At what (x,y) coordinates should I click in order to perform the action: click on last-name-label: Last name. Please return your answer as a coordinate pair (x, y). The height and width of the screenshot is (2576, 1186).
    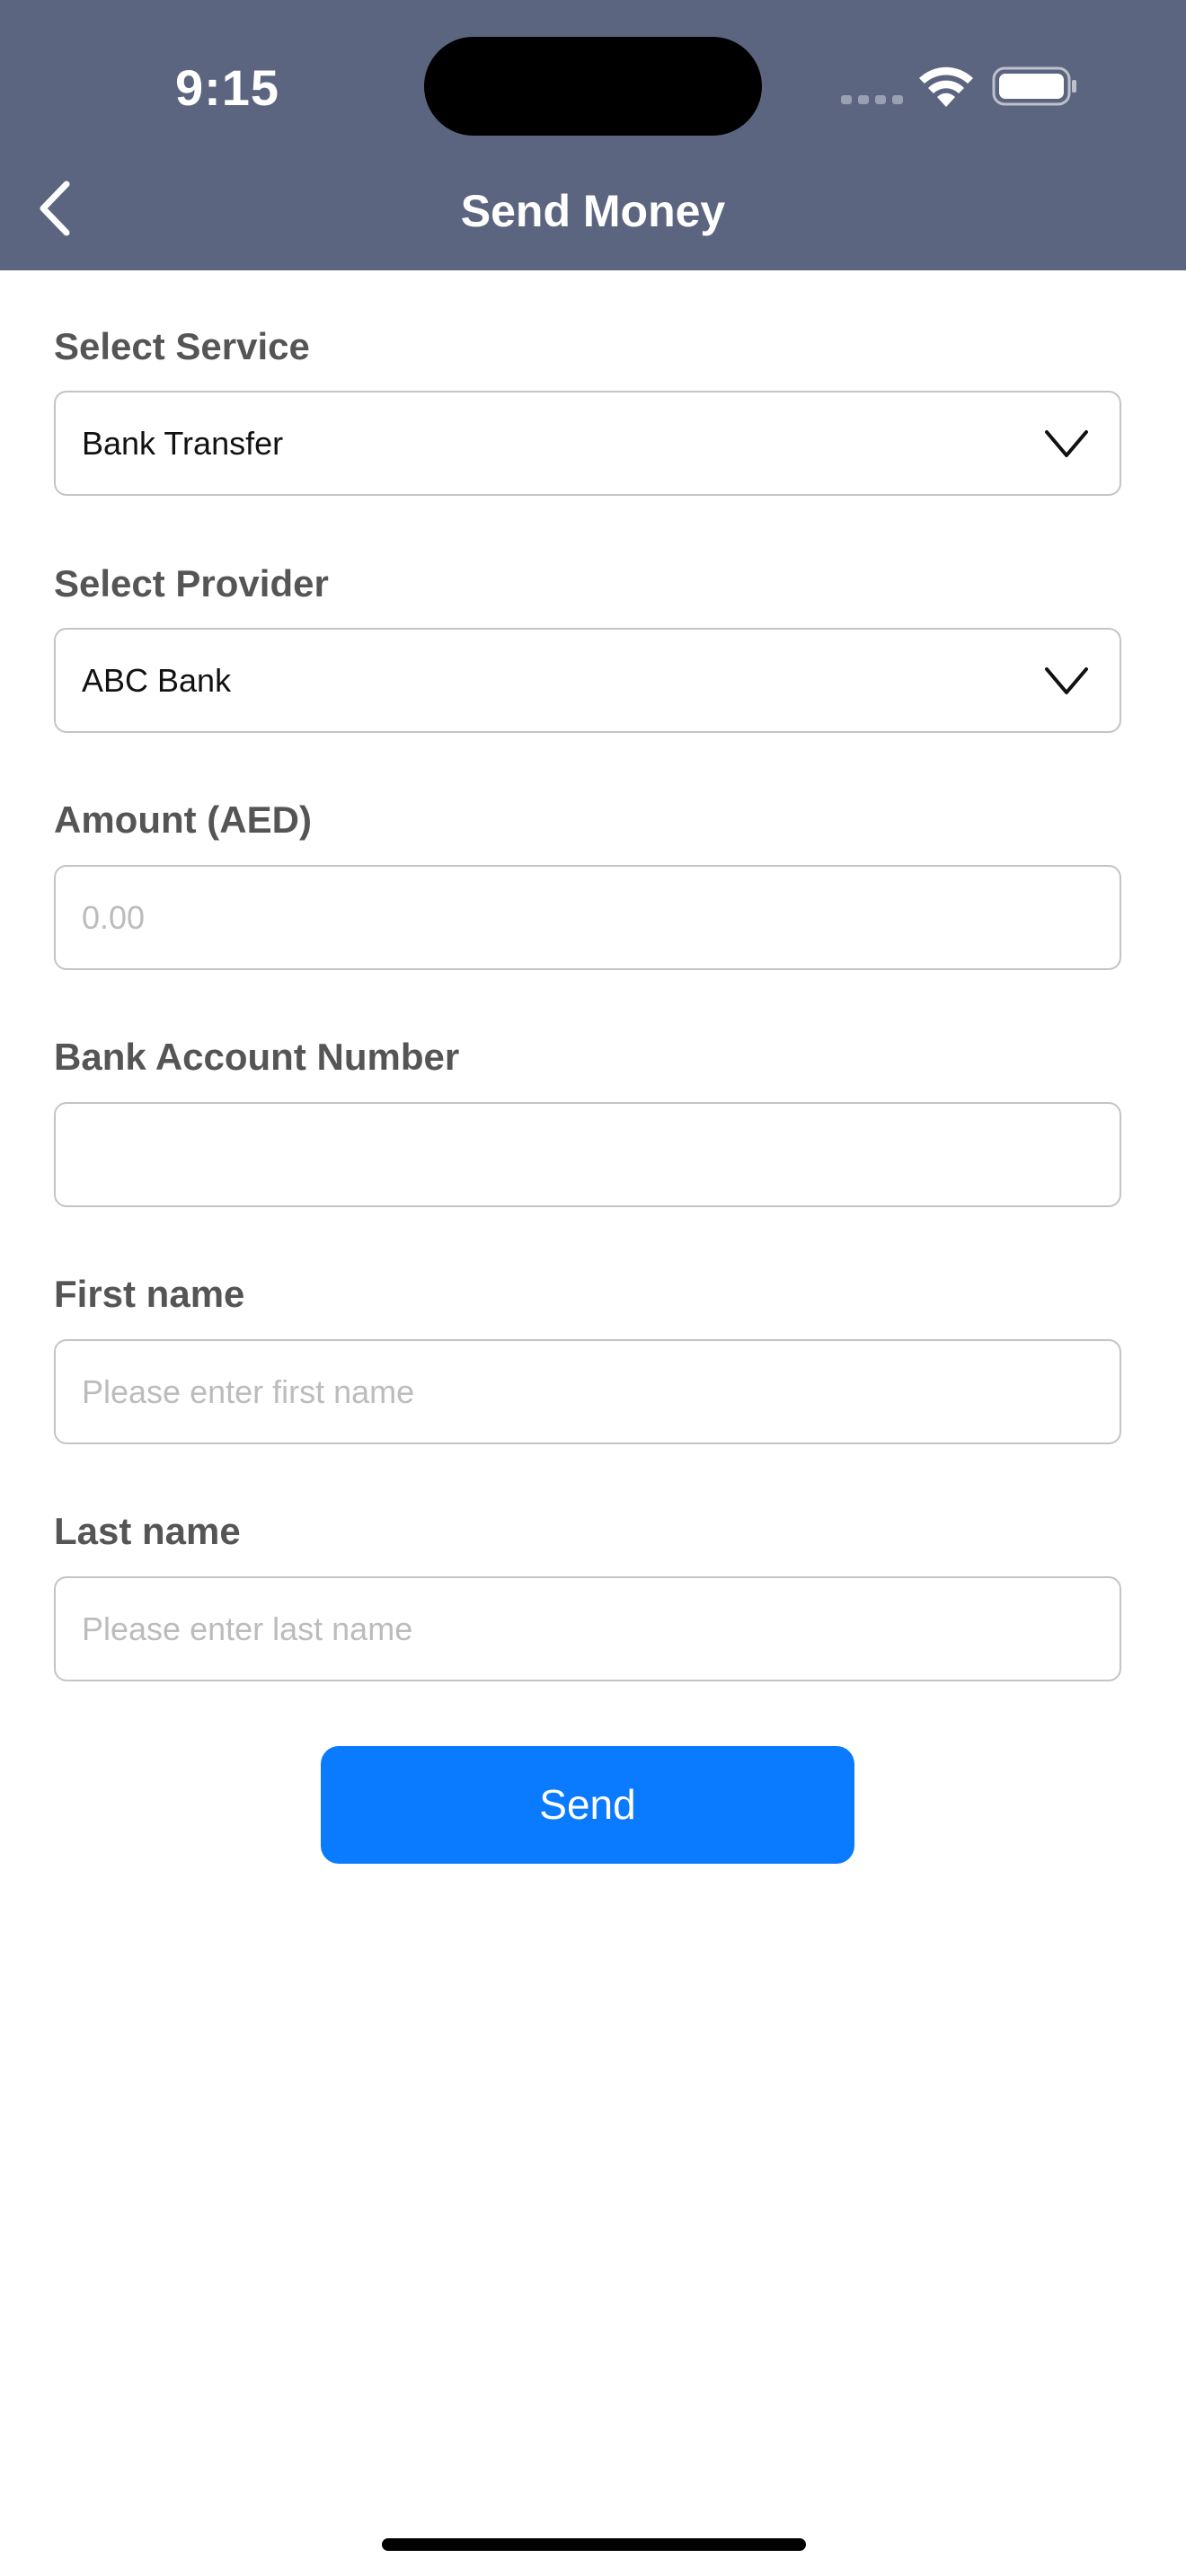
    Looking at the image, I should click on (147, 1531).